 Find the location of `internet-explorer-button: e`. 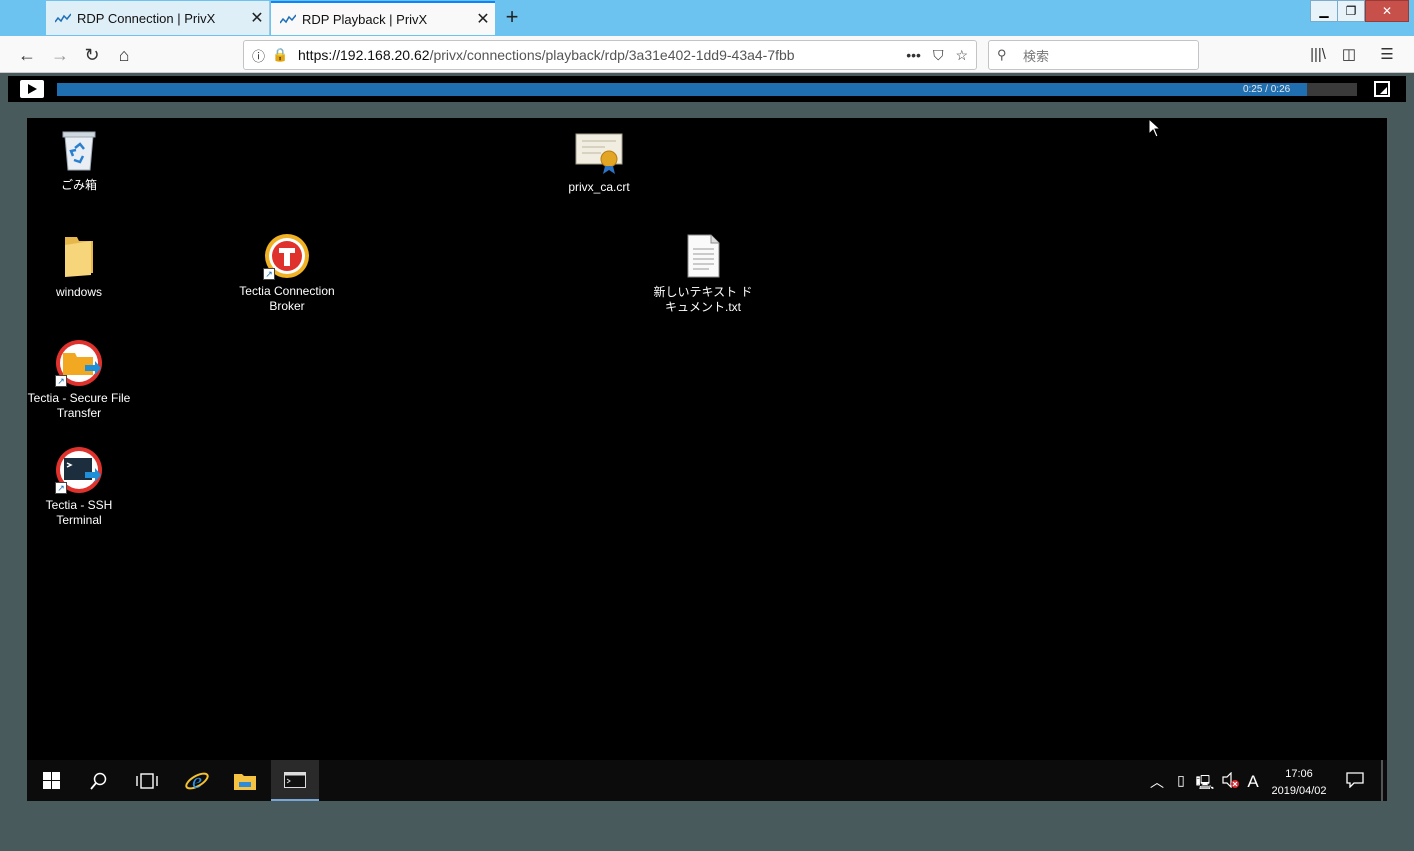

internet-explorer-button: e is located at coordinates (197, 780).